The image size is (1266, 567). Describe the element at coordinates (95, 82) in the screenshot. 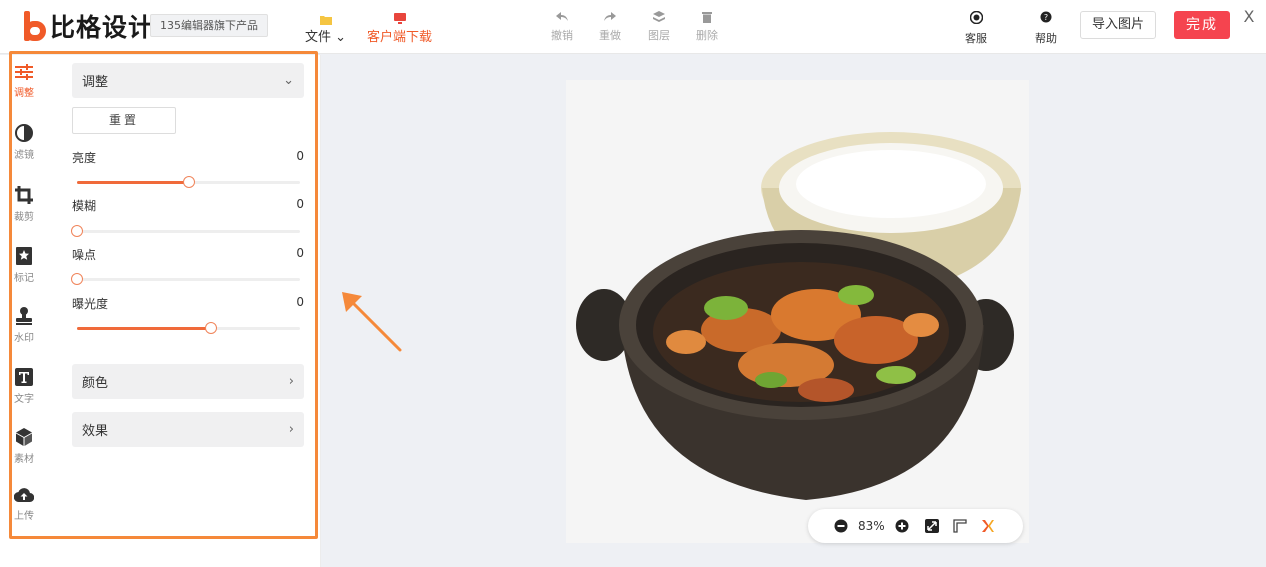

I see `adjust-title: 调整` at that location.